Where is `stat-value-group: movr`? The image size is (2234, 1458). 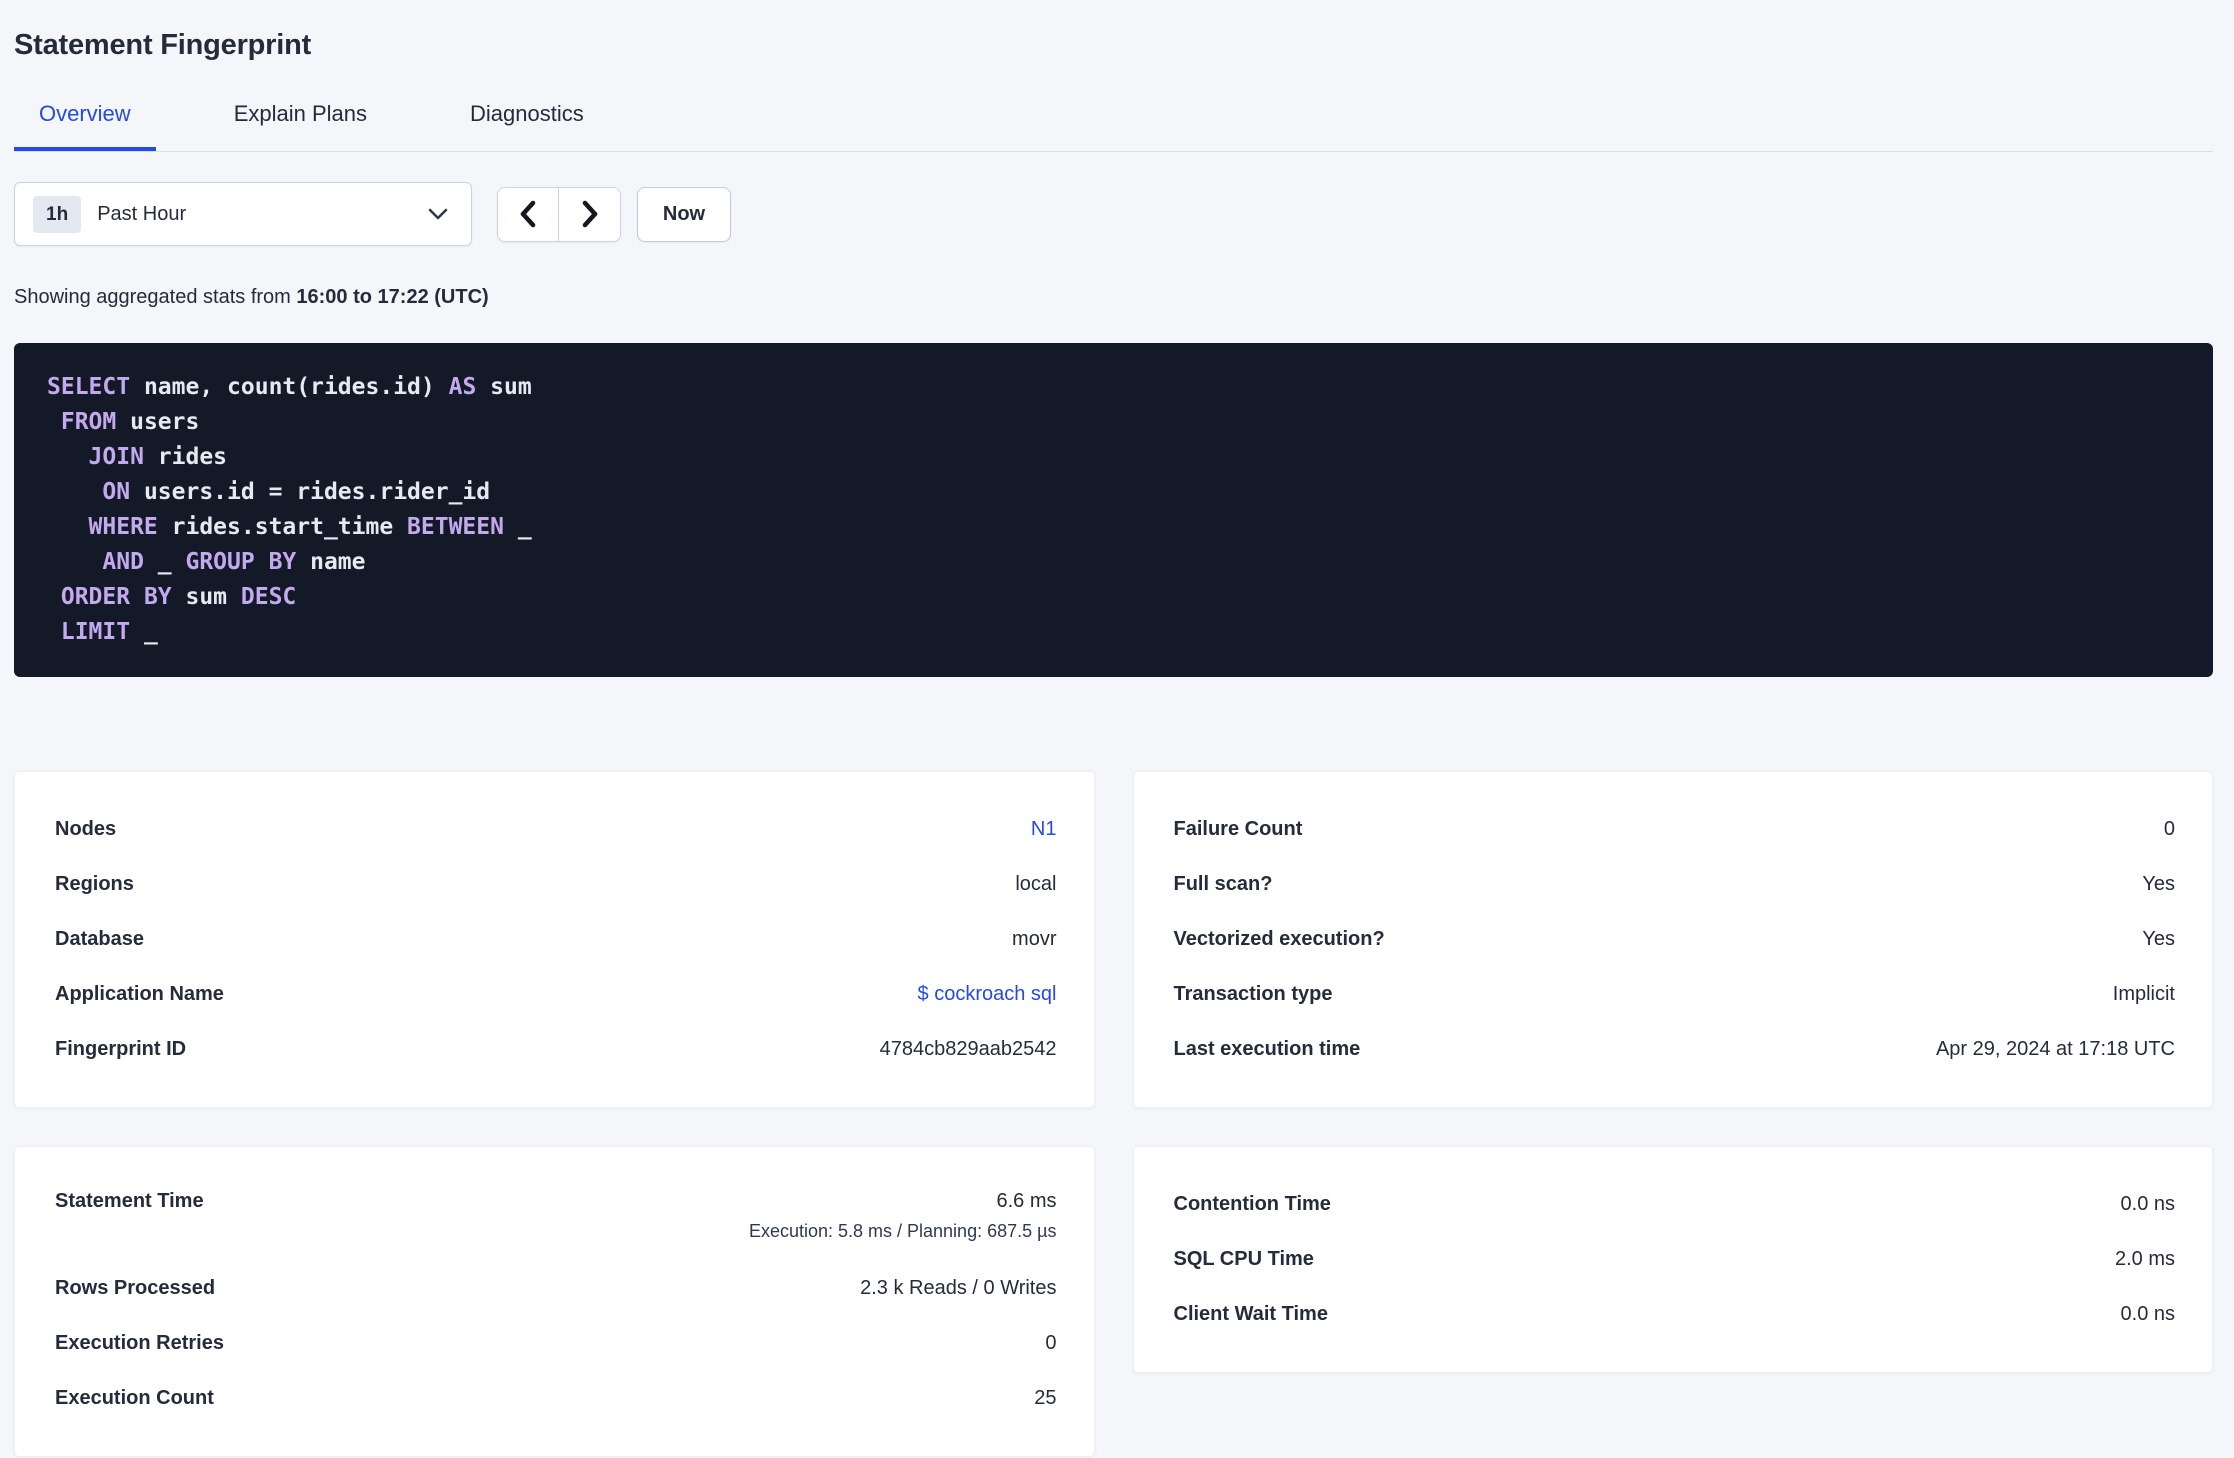 stat-value-group: movr is located at coordinates (1034, 939).